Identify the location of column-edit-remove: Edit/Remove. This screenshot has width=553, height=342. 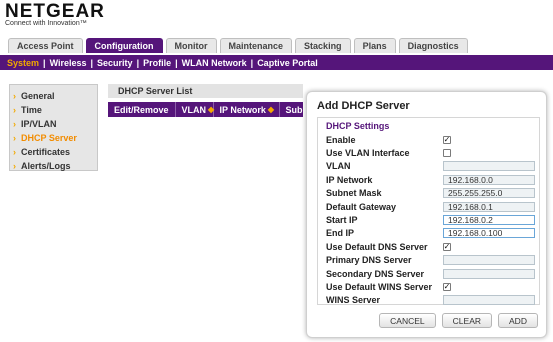
(142, 109).